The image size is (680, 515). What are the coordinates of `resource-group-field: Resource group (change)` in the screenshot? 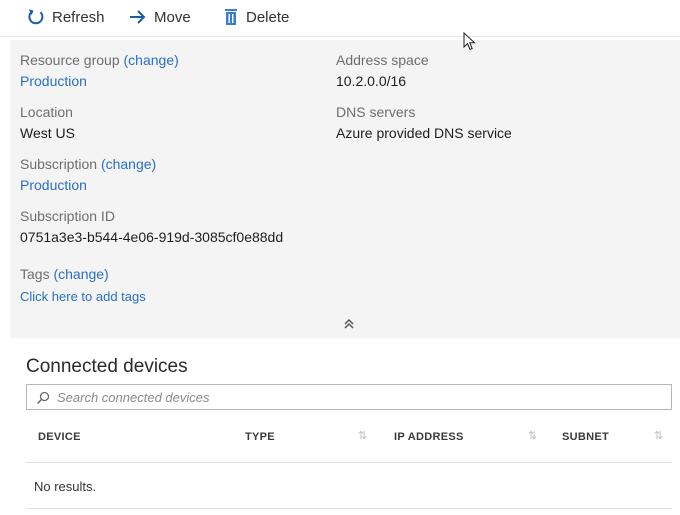 It's located at (99, 60).